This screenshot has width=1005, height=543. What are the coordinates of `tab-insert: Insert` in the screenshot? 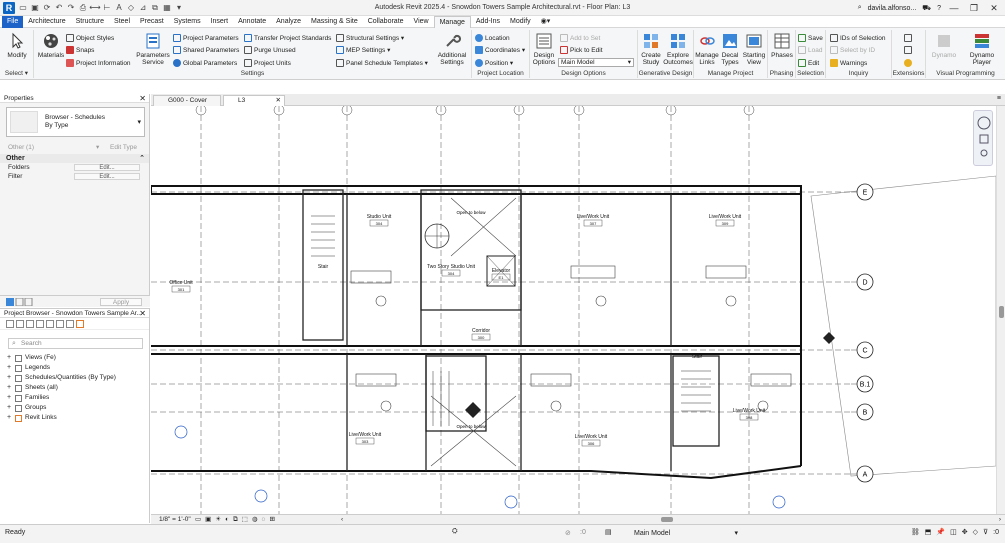 It's located at (220, 22).